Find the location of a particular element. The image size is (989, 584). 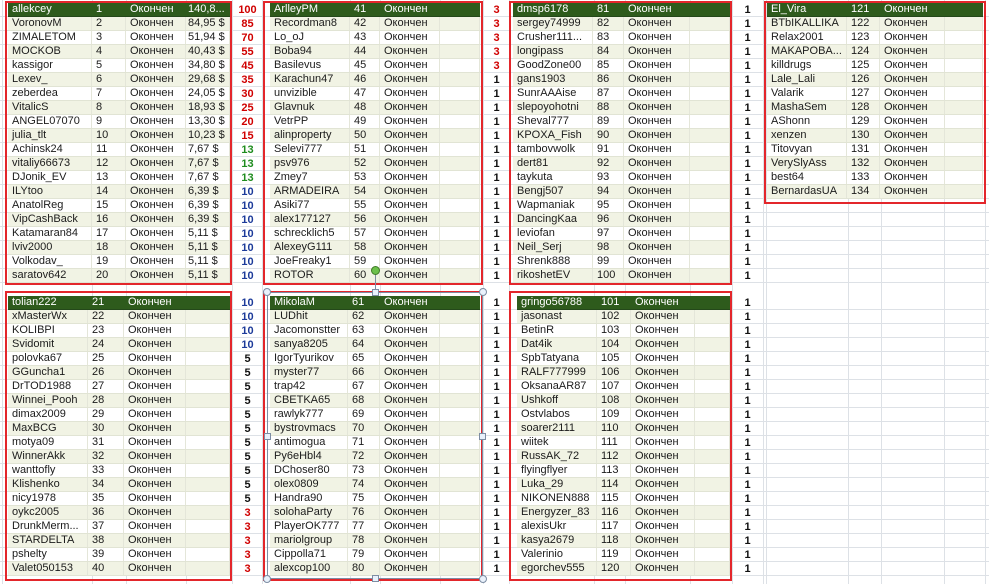

points-cell: 20 is located at coordinates (247, 122).